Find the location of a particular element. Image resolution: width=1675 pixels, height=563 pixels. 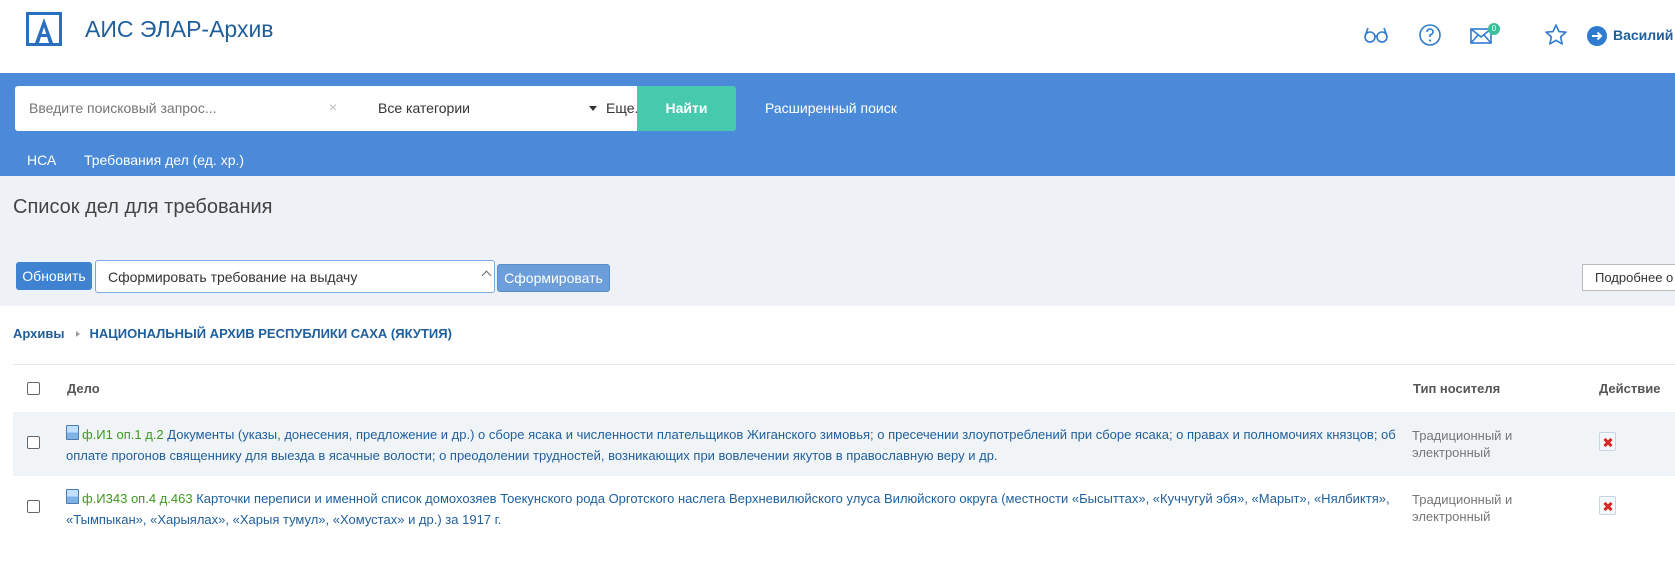

more-details-button: Подробнее о is located at coordinates (1628, 277).